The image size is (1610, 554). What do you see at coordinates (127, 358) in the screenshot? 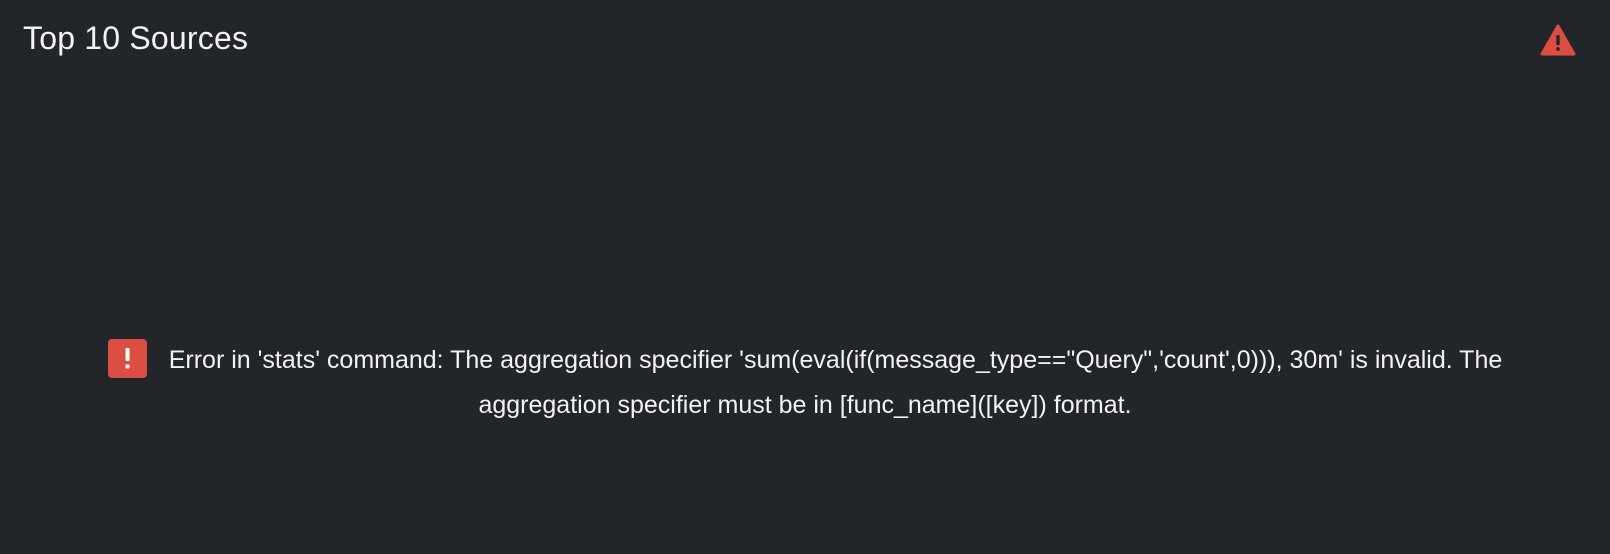
I see `error-exclamation-icon` at bounding box center [127, 358].